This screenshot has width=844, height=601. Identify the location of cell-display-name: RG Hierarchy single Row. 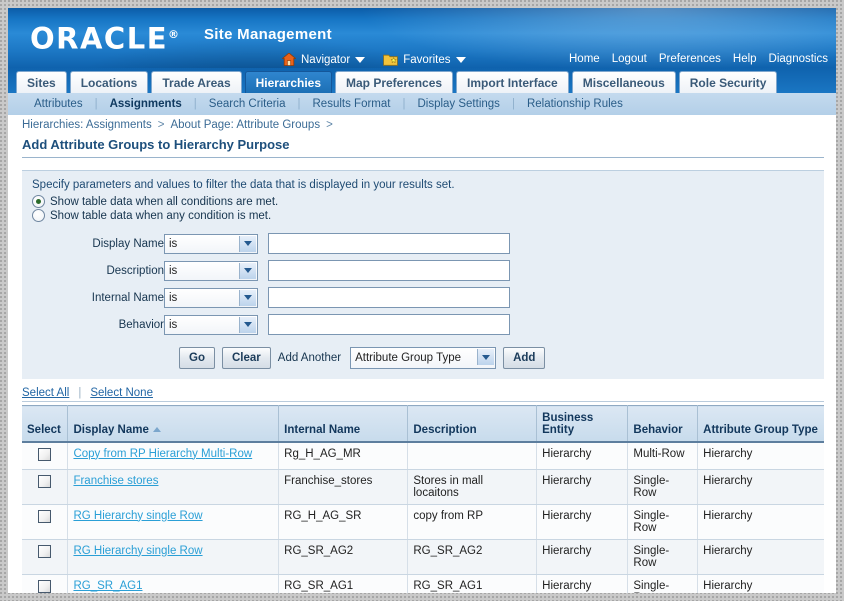
(173, 522).